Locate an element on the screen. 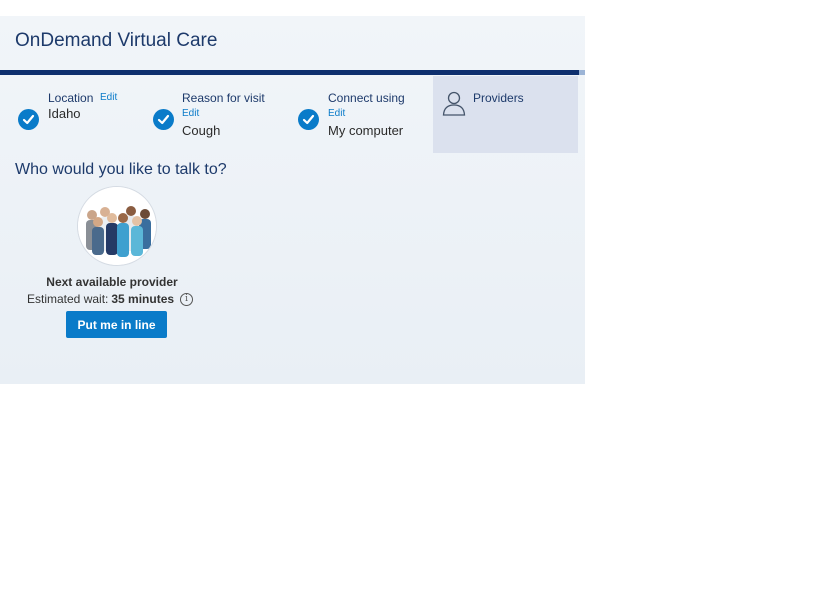  step-connect-edit-link: Edit is located at coordinates (336, 113).